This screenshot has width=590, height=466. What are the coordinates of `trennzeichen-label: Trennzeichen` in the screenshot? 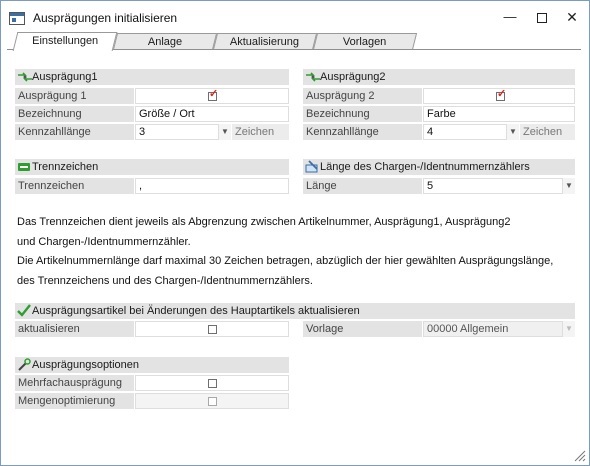 It's located at (74, 186).